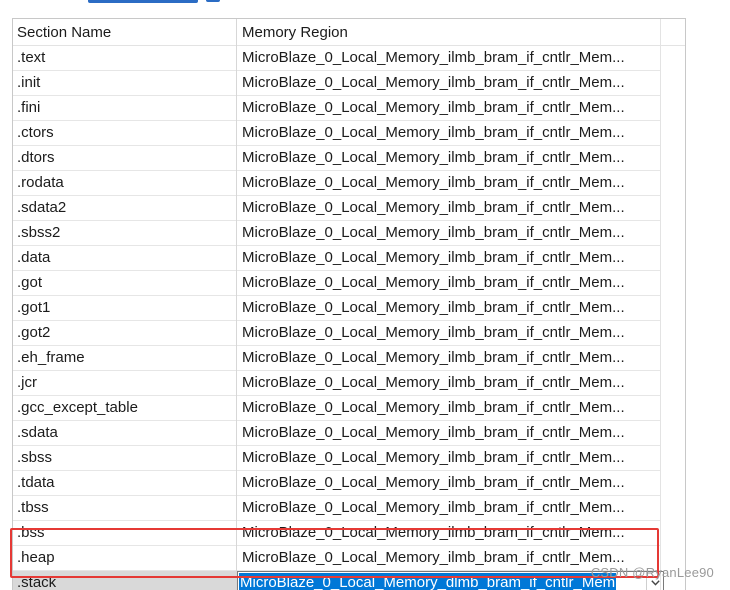 Image resolution: width=730 pixels, height=590 pixels. What do you see at coordinates (660, 304) in the screenshot?
I see `column-divider-right` at bounding box center [660, 304].